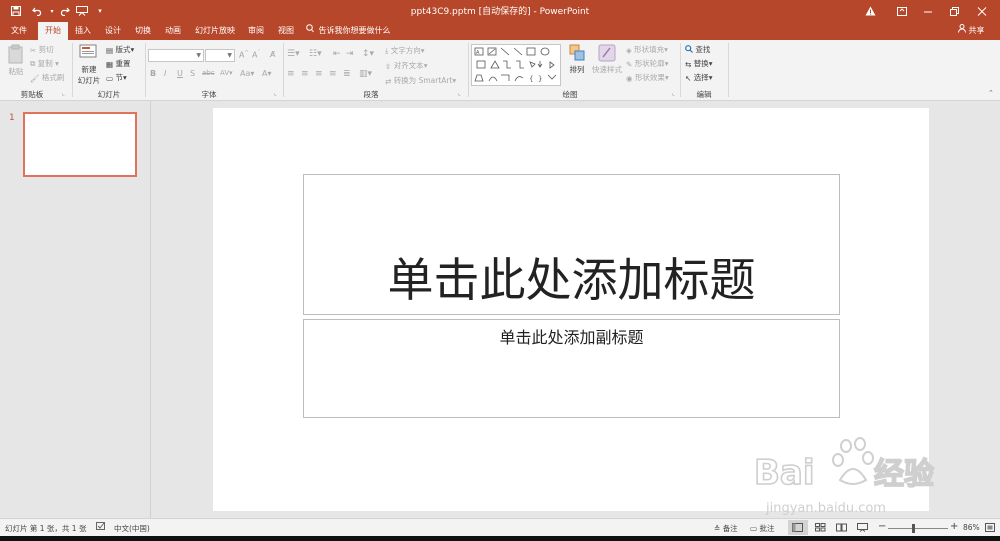  I want to click on shape-effects-button: ◉ 形状效果▾, so click(647, 77).